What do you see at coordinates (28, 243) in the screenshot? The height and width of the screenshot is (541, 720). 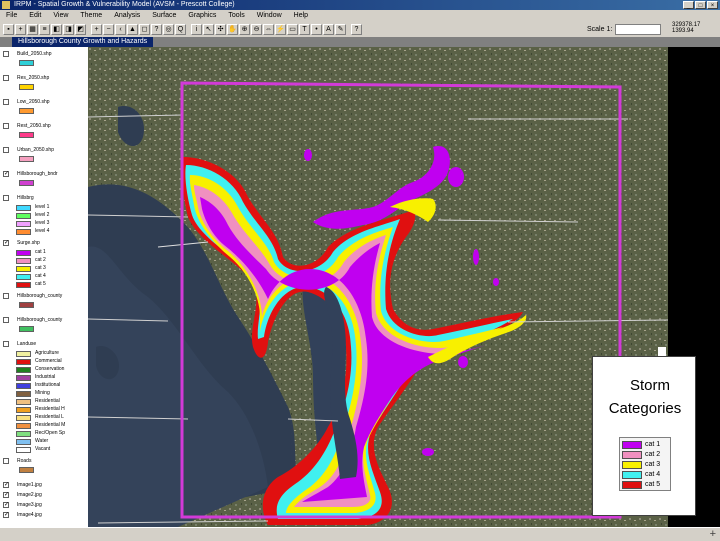 I see `layer-name: Surge.shp` at bounding box center [28, 243].